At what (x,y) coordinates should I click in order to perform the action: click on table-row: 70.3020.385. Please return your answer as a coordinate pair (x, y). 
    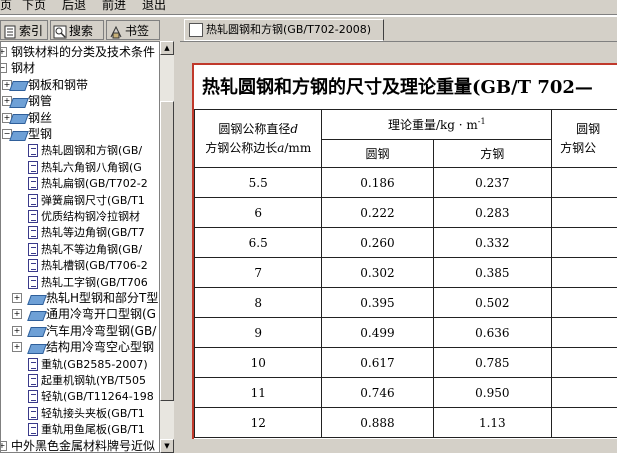
    Looking at the image, I should click on (406, 273).